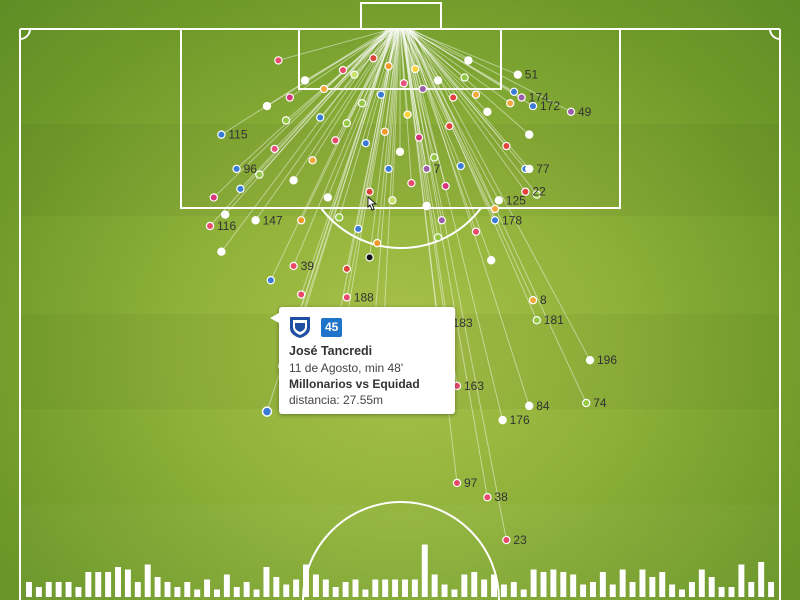 This screenshot has width=800, height=600. I want to click on shot-number-label: 96, so click(251, 169).